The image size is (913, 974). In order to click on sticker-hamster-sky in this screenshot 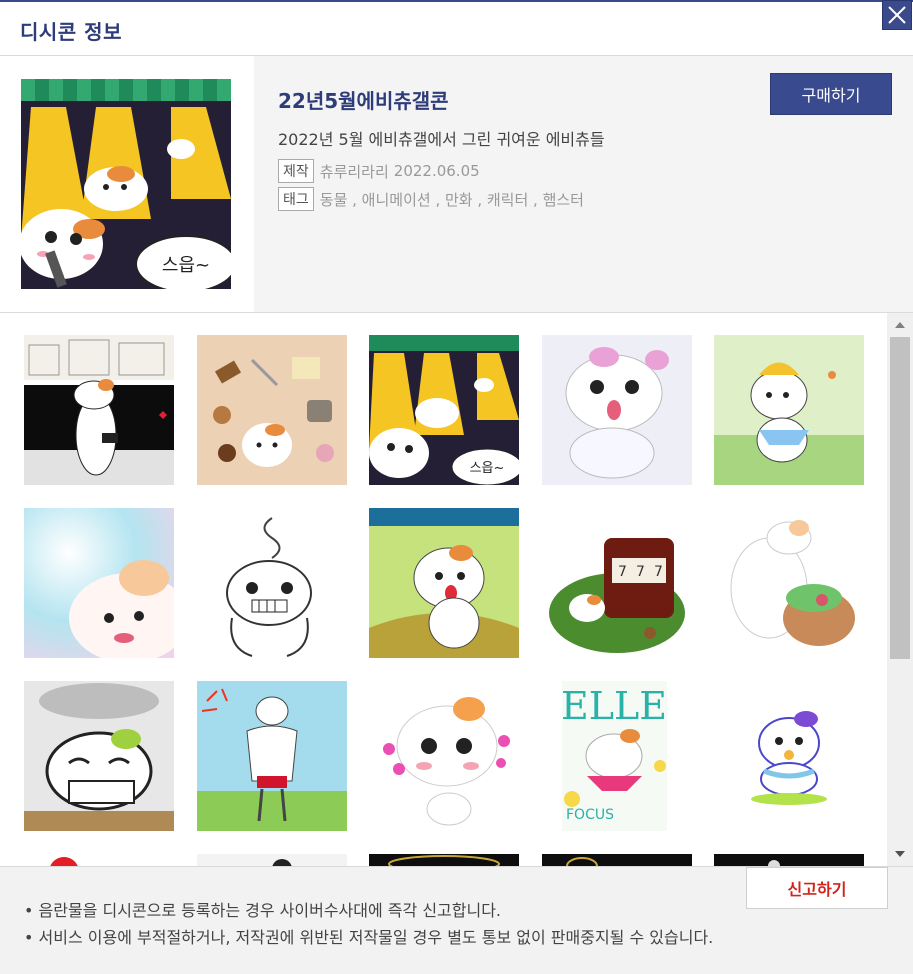, I will do `click(99, 583)`.